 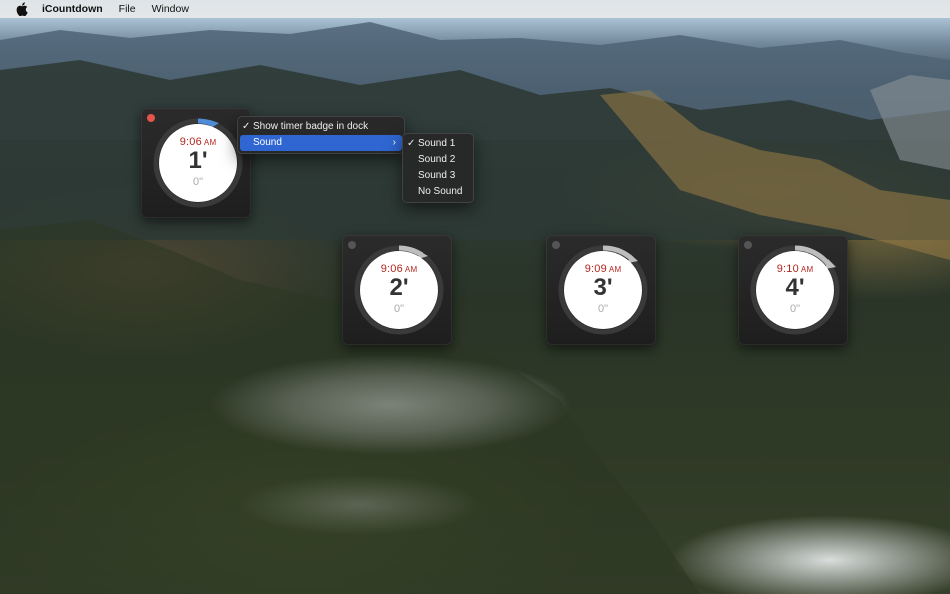 I want to click on timer-face: 9:06 AM 2' 0", so click(x=399, y=290).